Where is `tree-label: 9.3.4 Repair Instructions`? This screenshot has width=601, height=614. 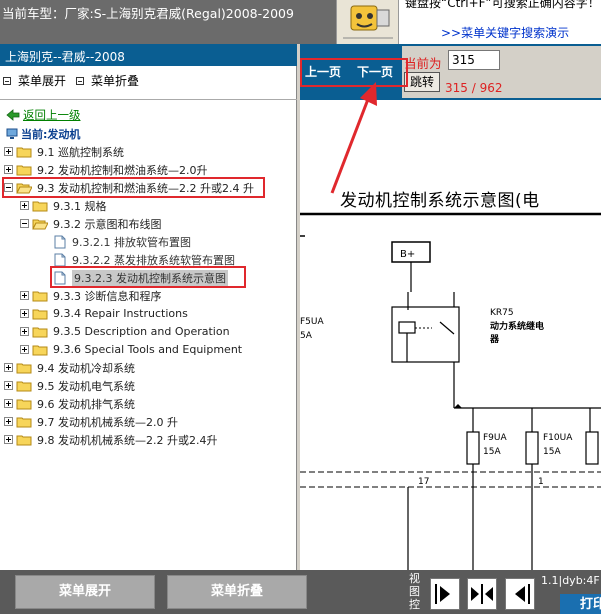 tree-label: 9.3.4 Repair Instructions is located at coordinates (120, 313).